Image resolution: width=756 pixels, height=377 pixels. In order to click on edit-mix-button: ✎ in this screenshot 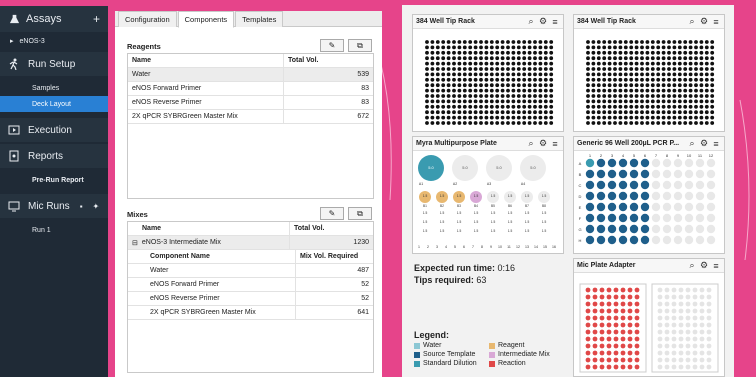, I will do `click(332, 213)`.